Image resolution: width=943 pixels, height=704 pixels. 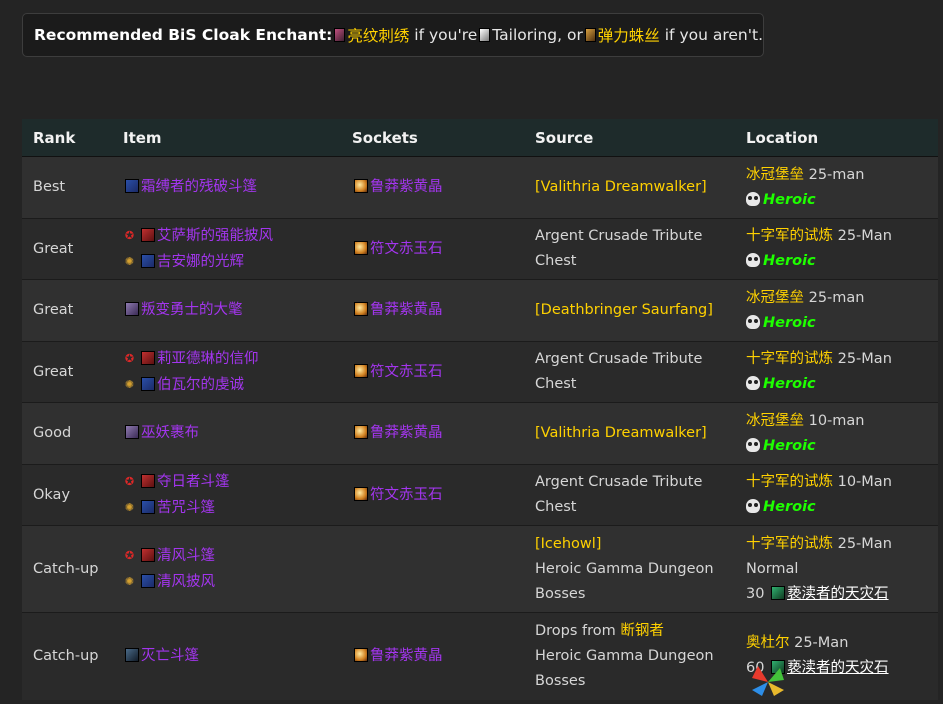 I want to click on rank-cell: Catch-up, so click(x=67, y=569).